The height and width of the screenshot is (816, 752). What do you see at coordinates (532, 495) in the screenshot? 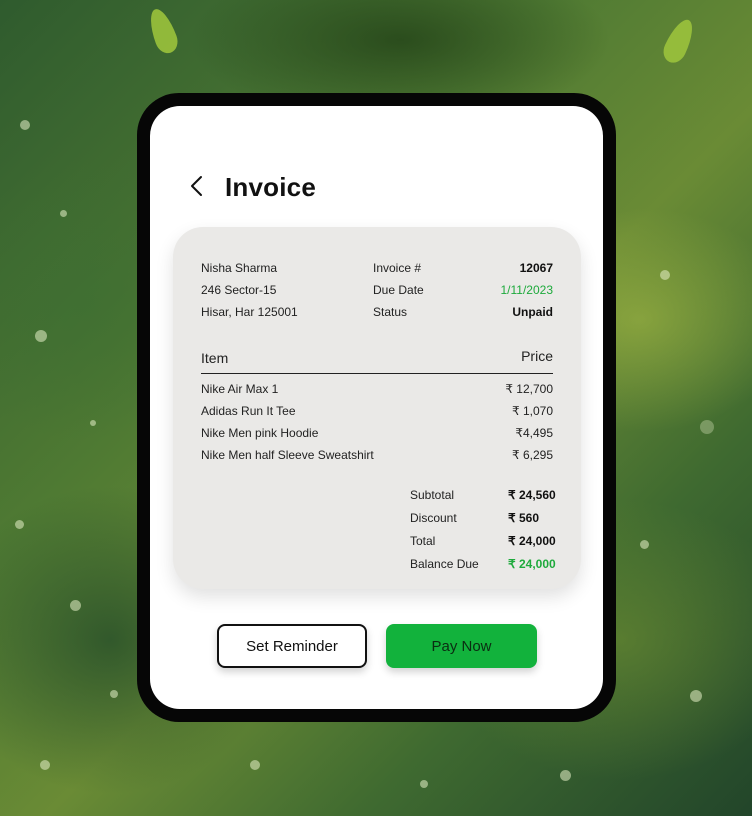
I see `subtotal-value: ₹ 24,560` at bounding box center [532, 495].